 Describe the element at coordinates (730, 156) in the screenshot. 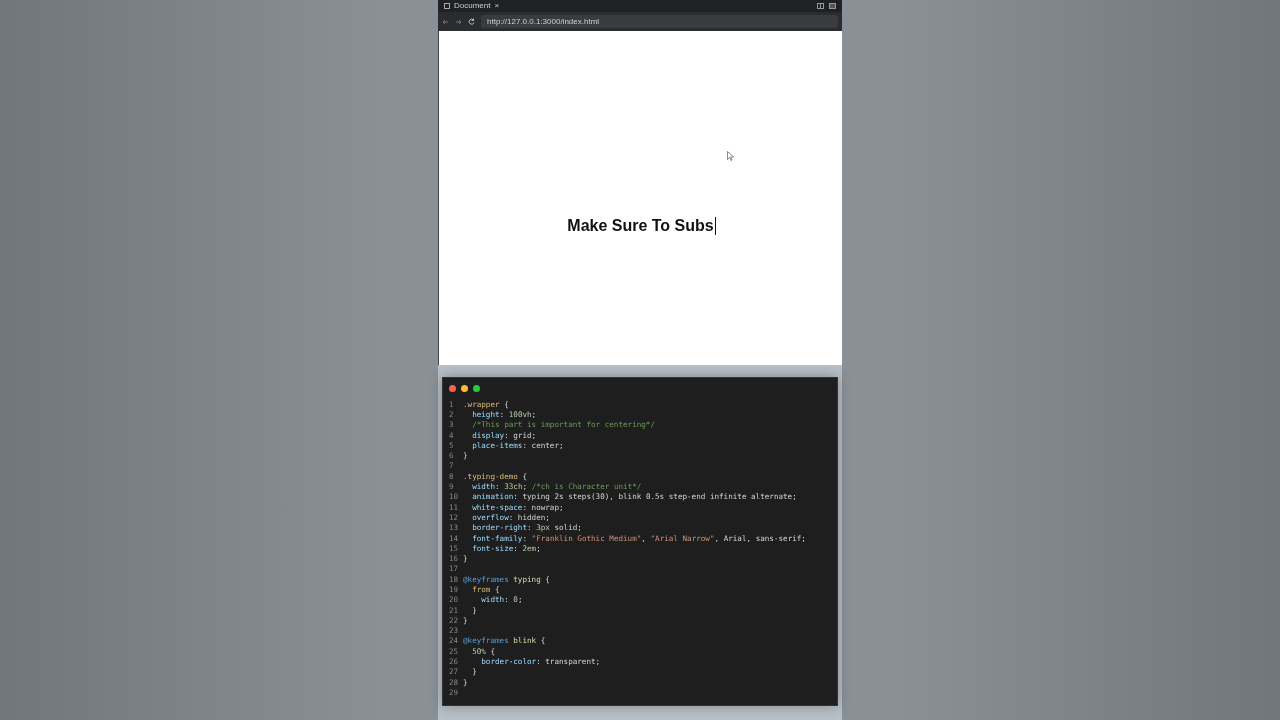

I see `mouse-pointer-icon` at that location.